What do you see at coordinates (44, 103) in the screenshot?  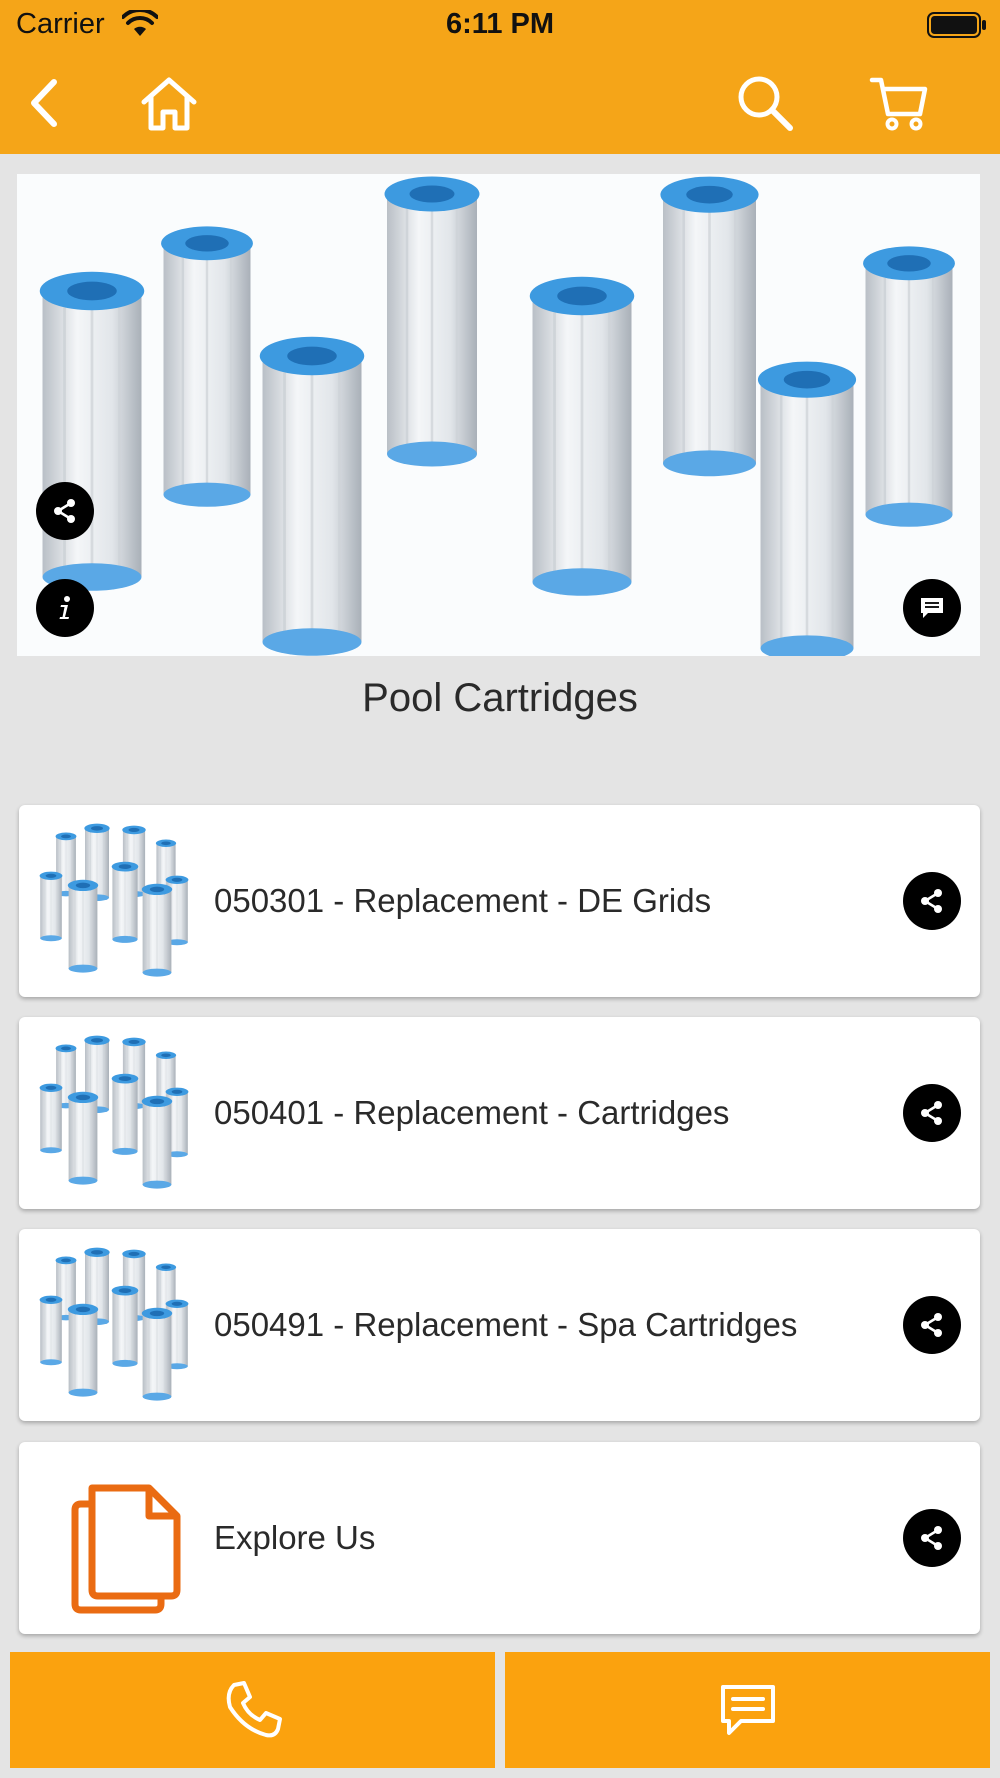 I see `back-icon` at bounding box center [44, 103].